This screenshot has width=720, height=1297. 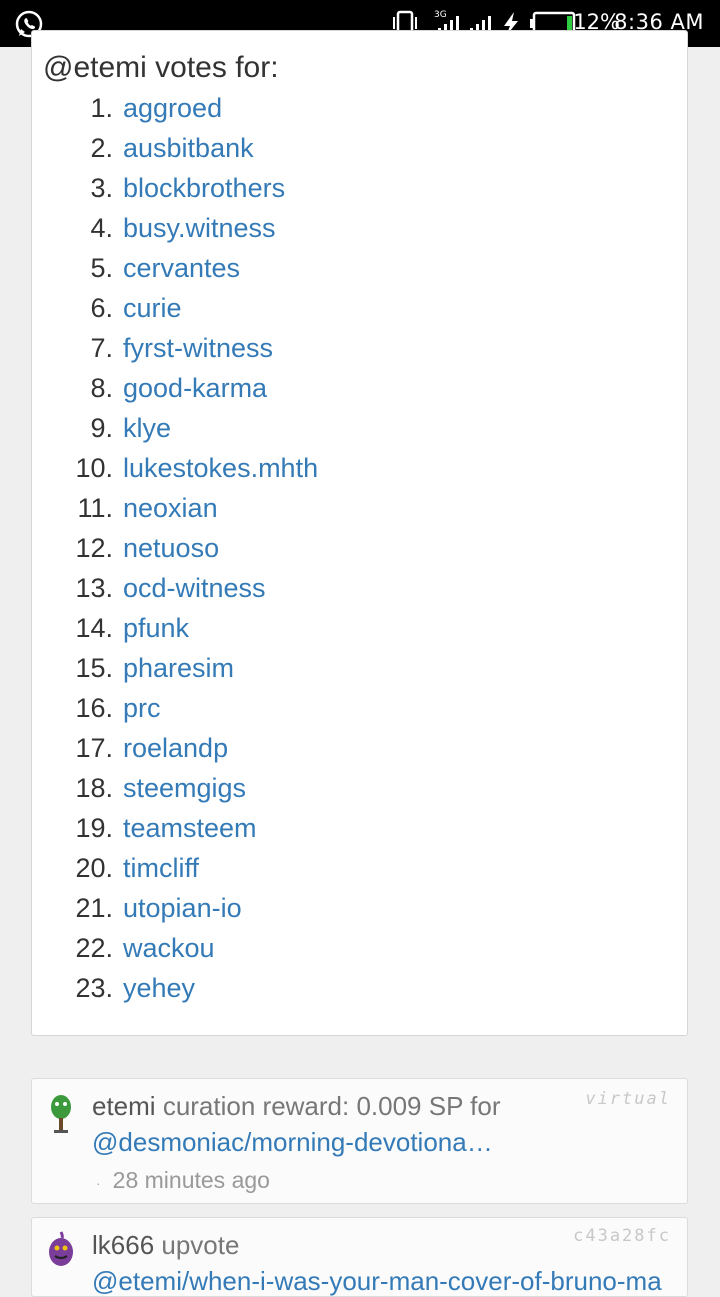 What do you see at coordinates (101, 348) in the screenshot?
I see `vote-number: 7.` at bounding box center [101, 348].